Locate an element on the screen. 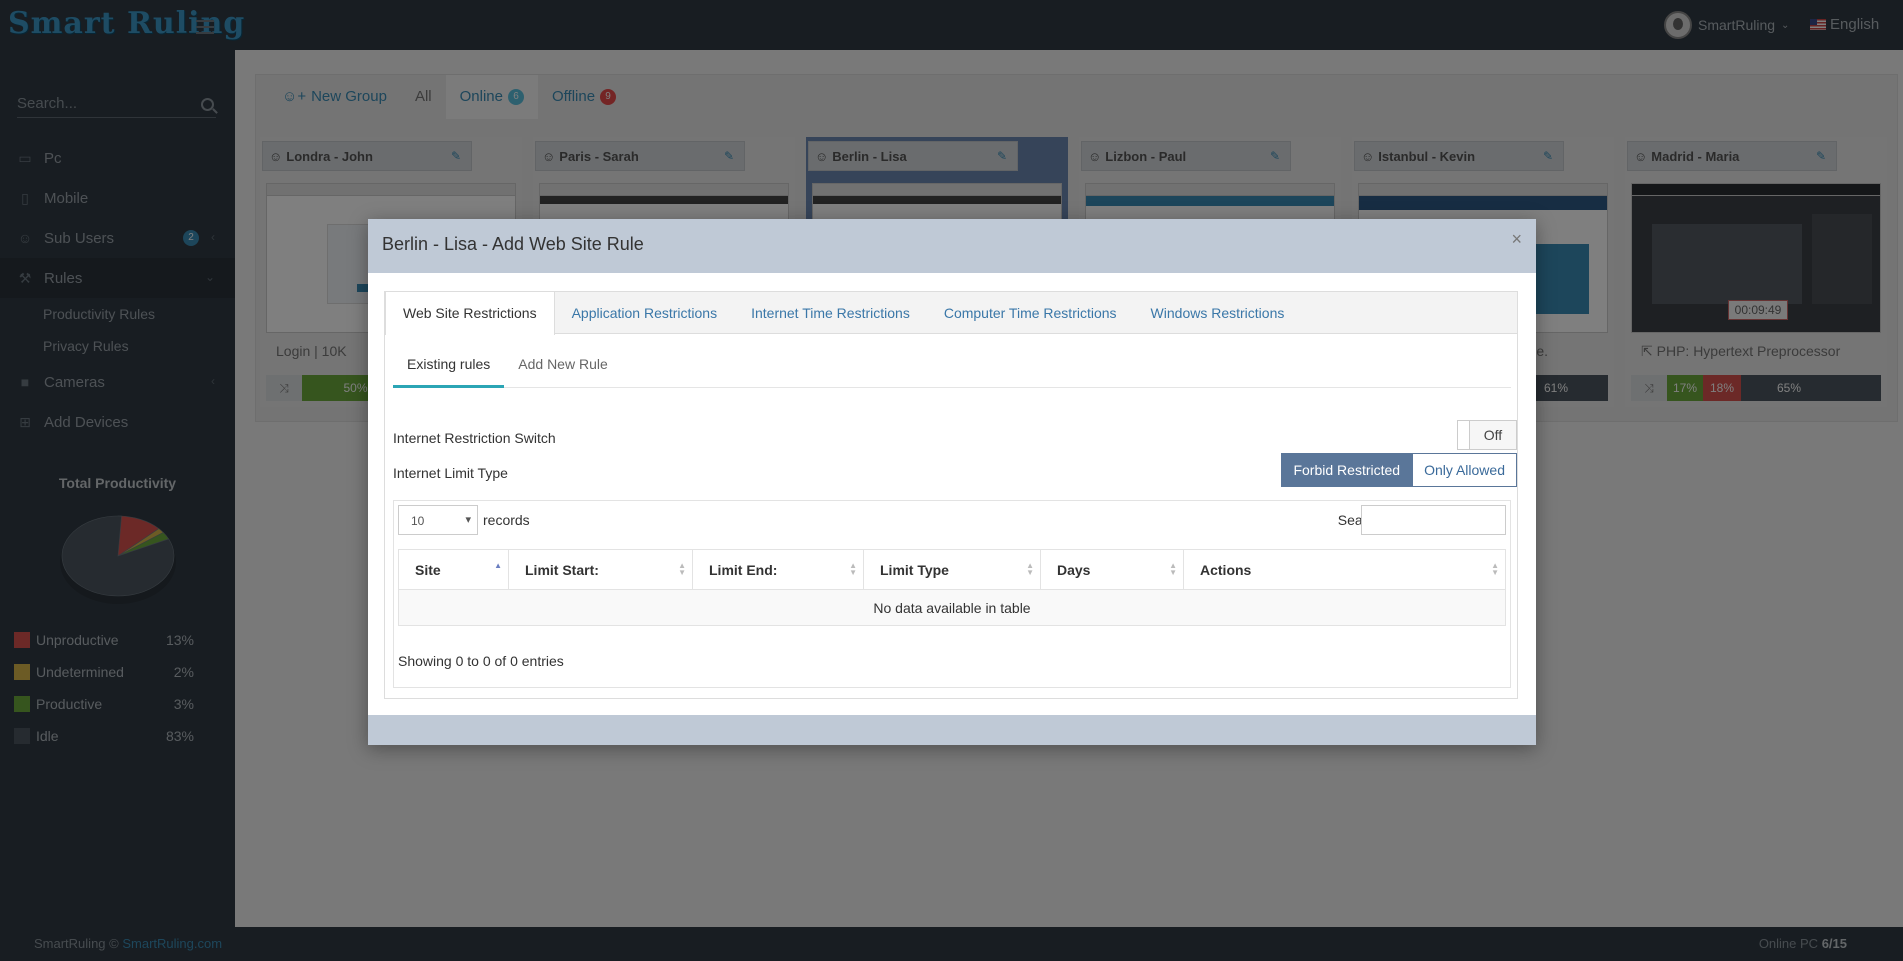 This screenshot has height=961, width=1903. tab-add-new-rule: Add New Rule is located at coordinates (563, 371).